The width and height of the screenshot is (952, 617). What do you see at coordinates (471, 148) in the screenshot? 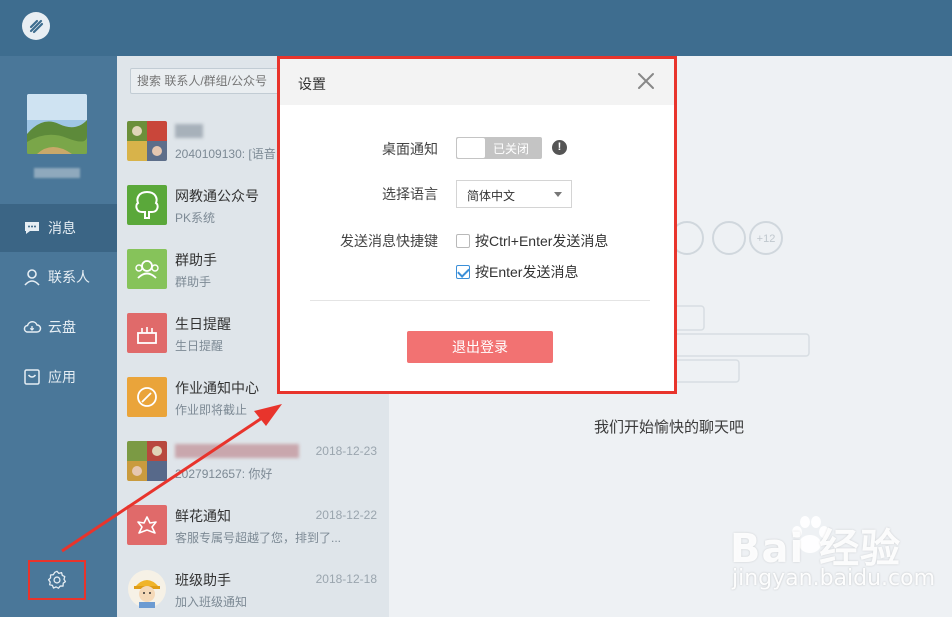
I see `toggle-knob` at bounding box center [471, 148].